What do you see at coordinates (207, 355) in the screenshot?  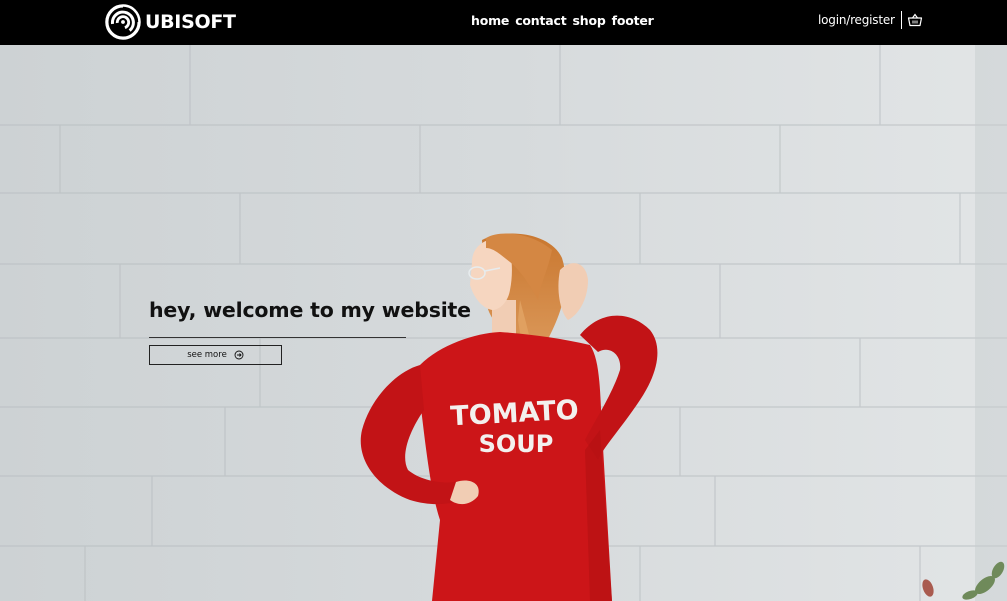 I see `see-more-label: see more` at bounding box center [207, 355].